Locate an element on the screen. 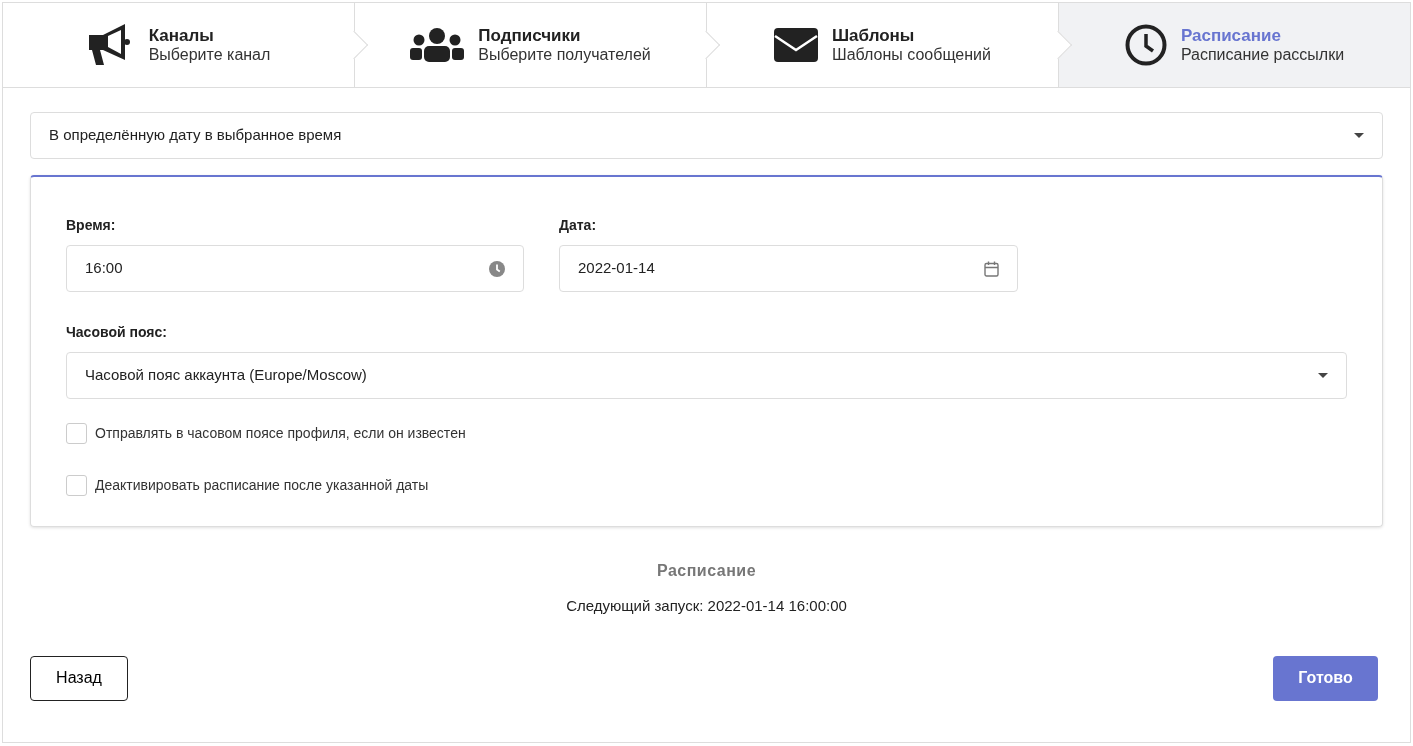  users-icon is located at coordinates (437, 45).